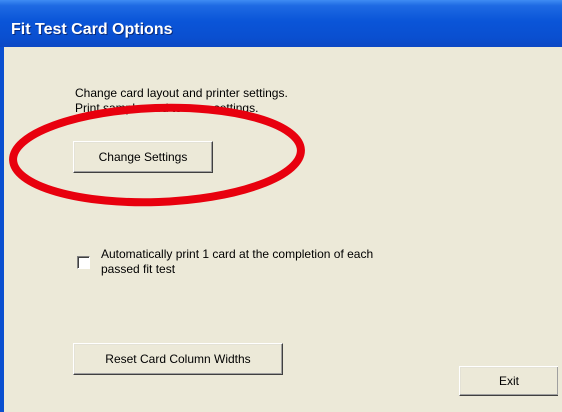 The height and width of the screenshot is (412, 562). Describe the element at coordinates (167, 108) in the screenshot. I see `description-line-2: Print sample card to save settings.` at that location.